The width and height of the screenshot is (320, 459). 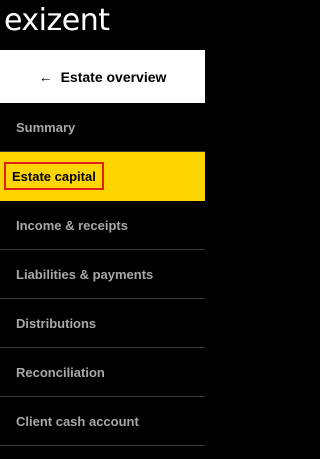 I want to click on sidebar-item-liabilities-payments: Liabilities & payments, so click(x=102, y=274).